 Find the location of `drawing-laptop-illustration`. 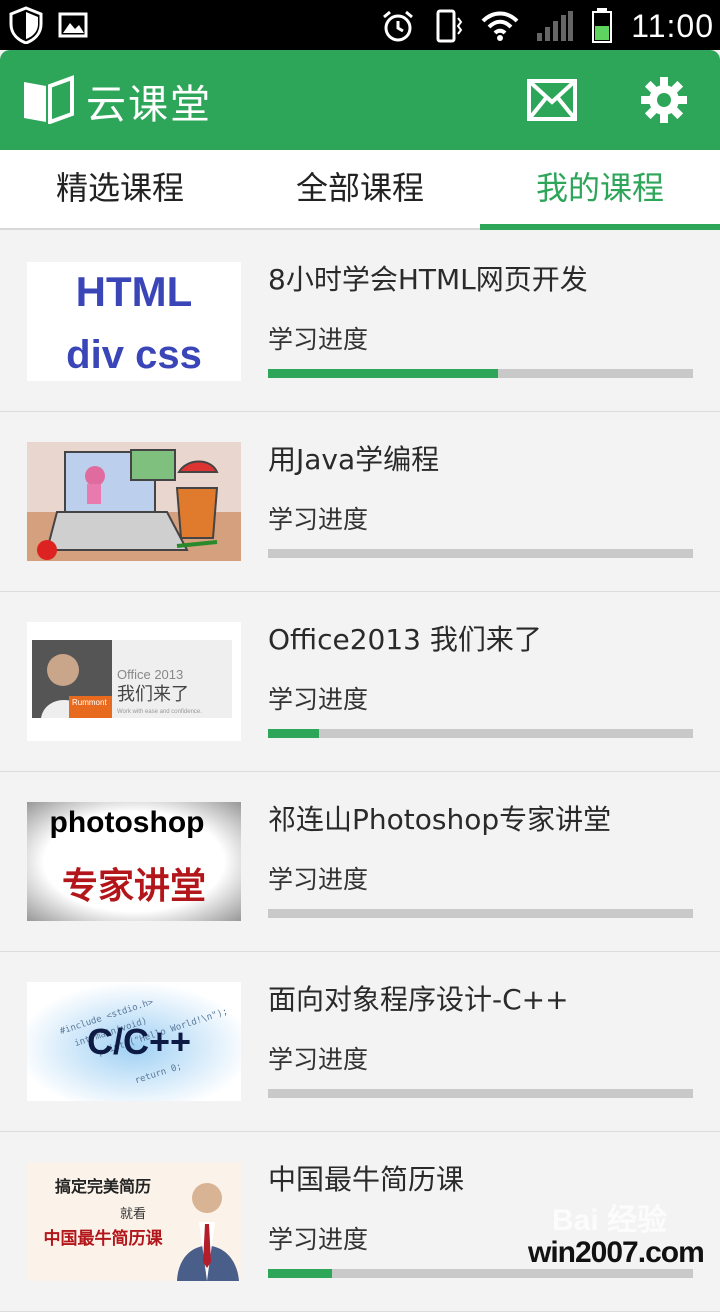

drawing-laptop-illustration is located at coordinates (134, 501).